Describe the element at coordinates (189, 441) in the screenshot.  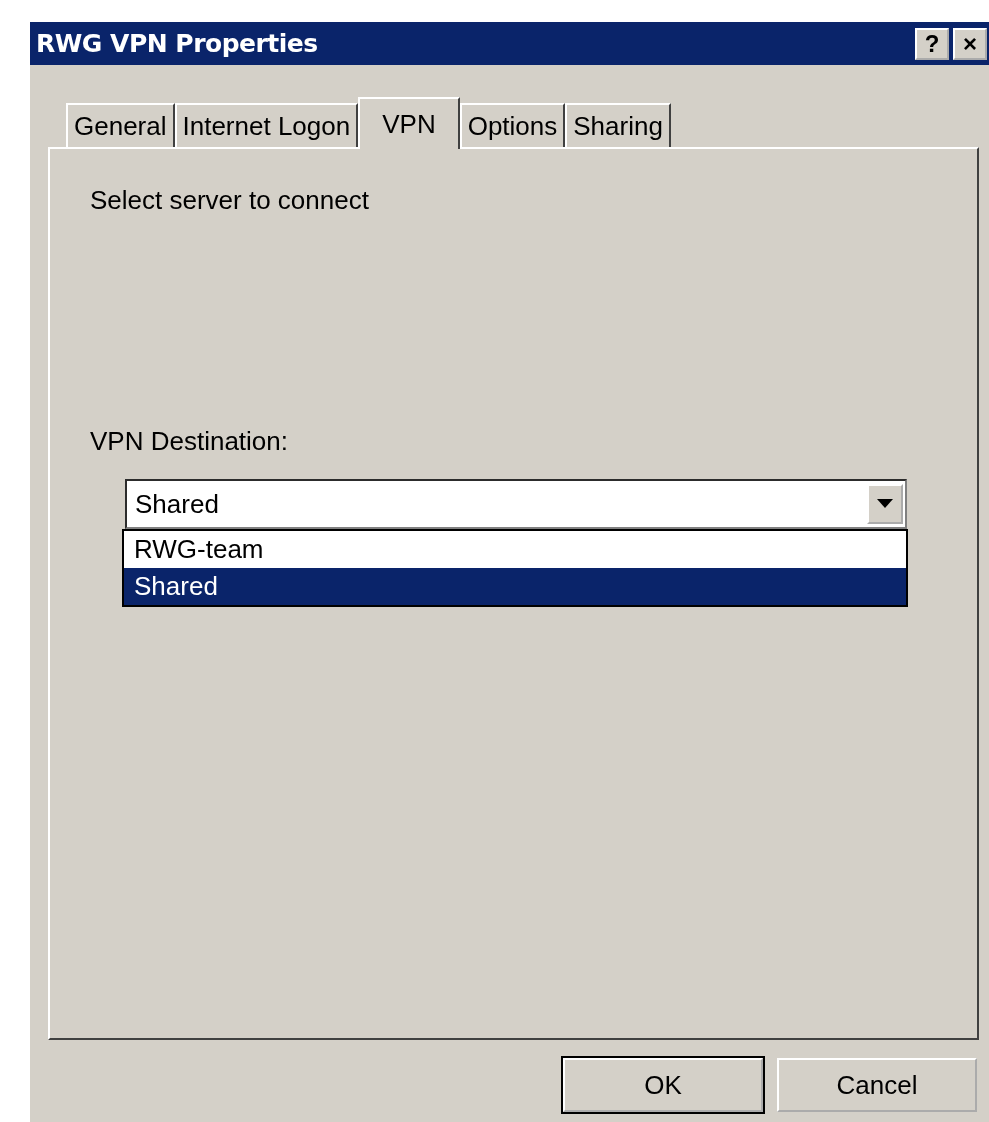
I see `field-label: VPN Destination:` at that location.